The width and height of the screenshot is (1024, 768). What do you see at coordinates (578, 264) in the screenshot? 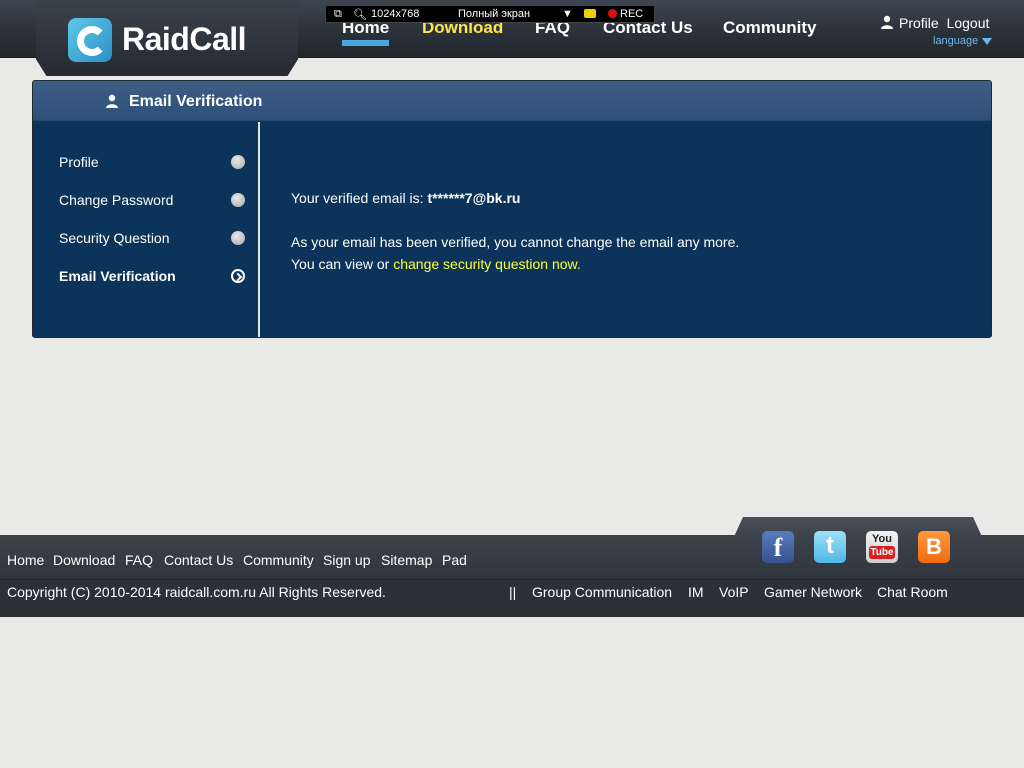
I see `view-suffix: .` at bounding box center [578, 264].